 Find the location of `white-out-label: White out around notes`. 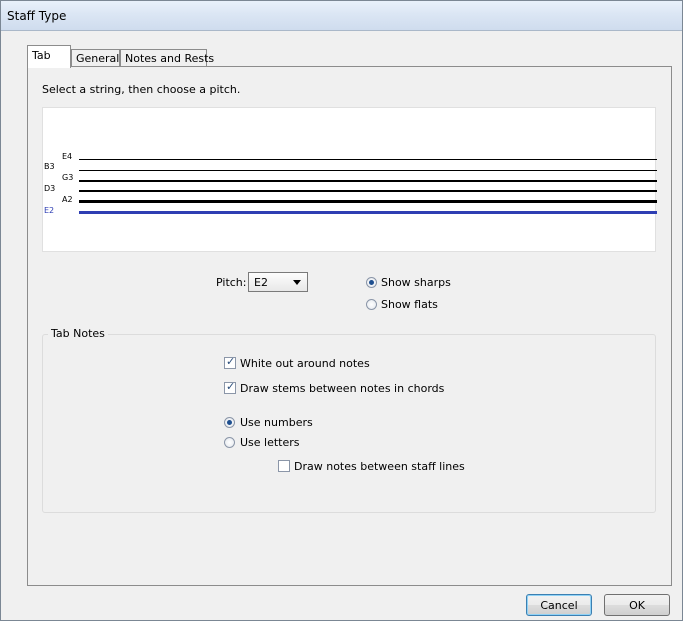

white-out-label: White out around notes is located at coordinates (305, 363).